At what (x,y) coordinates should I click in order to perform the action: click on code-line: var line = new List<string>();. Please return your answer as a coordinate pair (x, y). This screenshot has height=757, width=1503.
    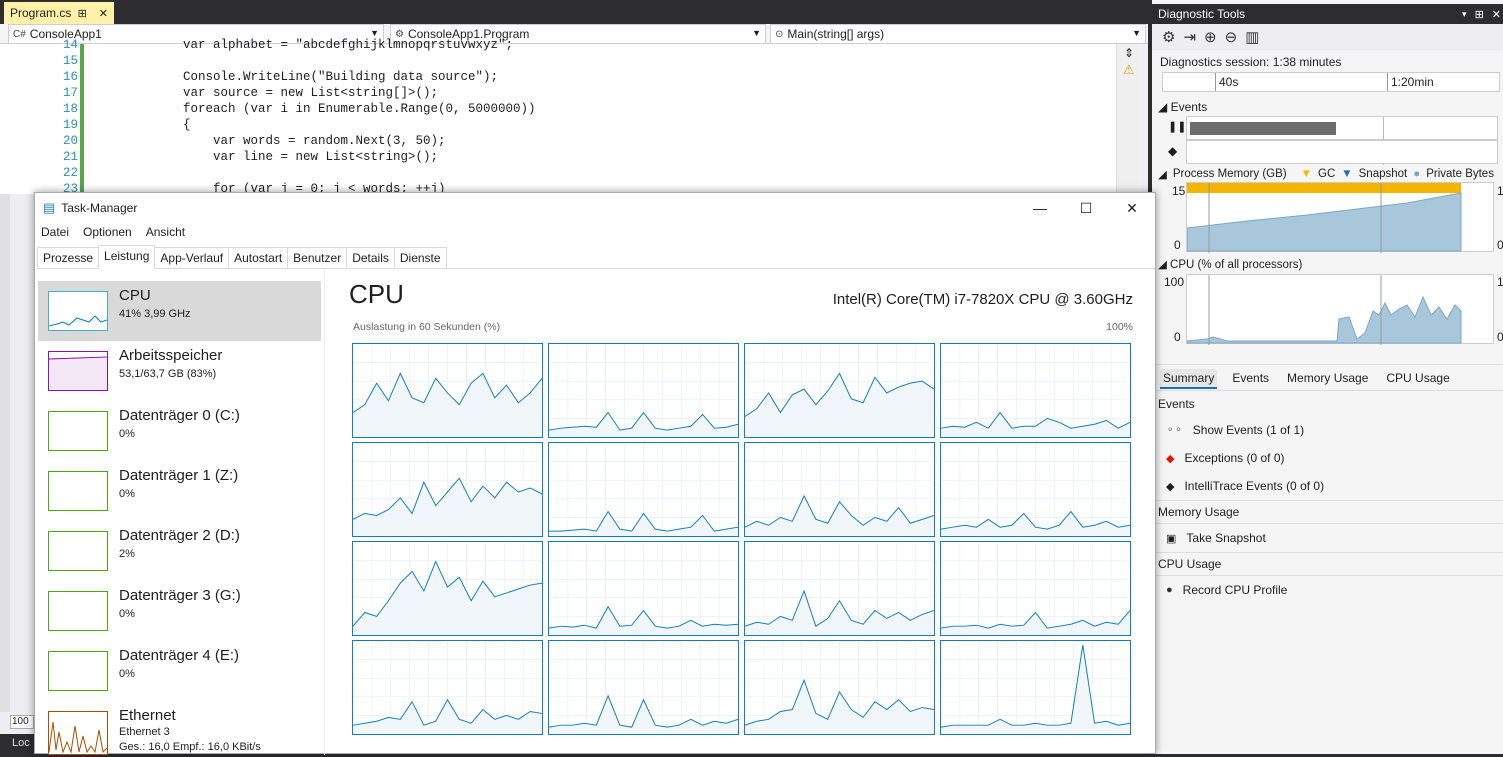
    Looking at the image, I should click on (310, 157).